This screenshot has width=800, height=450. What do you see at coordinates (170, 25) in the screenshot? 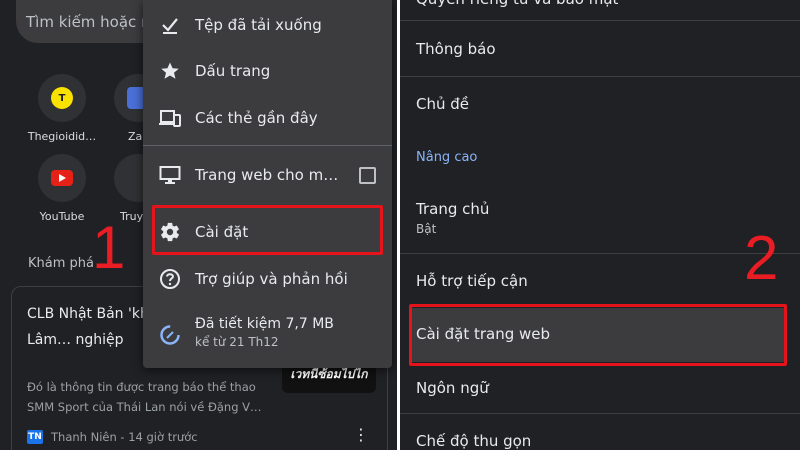
I see `download-check-icon` at bounding box center [170, 25].